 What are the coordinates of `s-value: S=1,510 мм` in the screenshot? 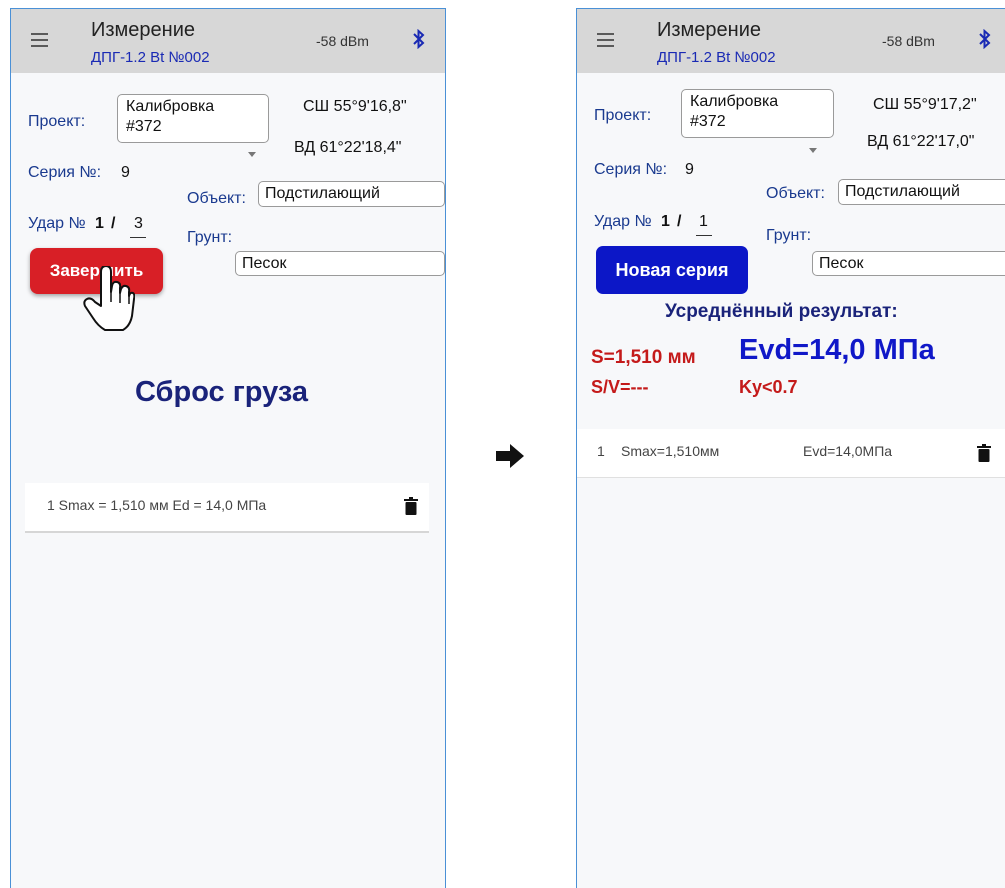 It's located at (643, 357).